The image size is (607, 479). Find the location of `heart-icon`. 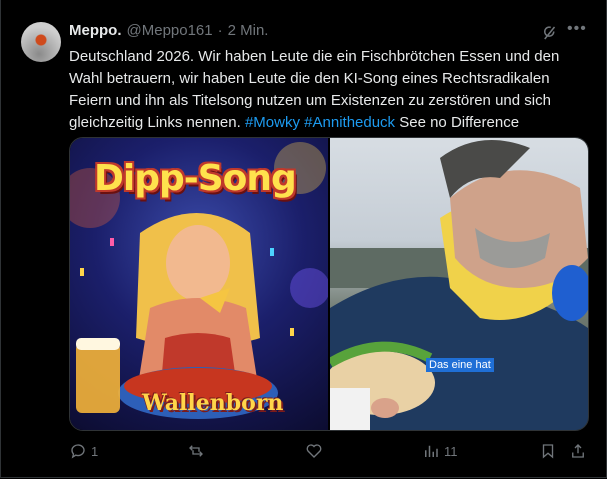

heart-icon is located at coordinates (314, 451).